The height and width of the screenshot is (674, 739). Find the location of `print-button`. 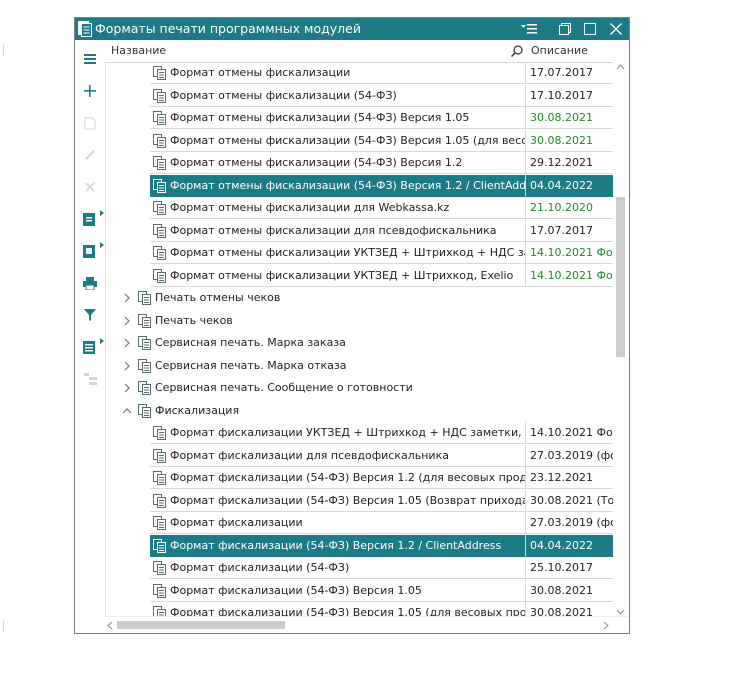

print-button is located at coordinates (90, 283).